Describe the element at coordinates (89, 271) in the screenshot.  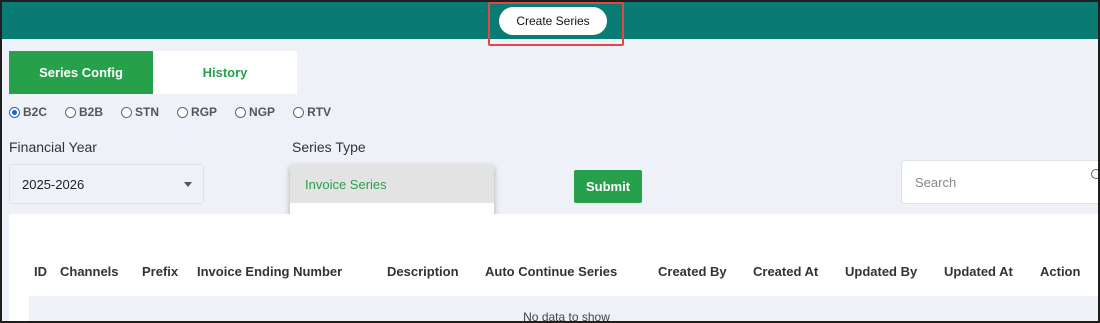
I see `column-header-channels: Channels` at that location.